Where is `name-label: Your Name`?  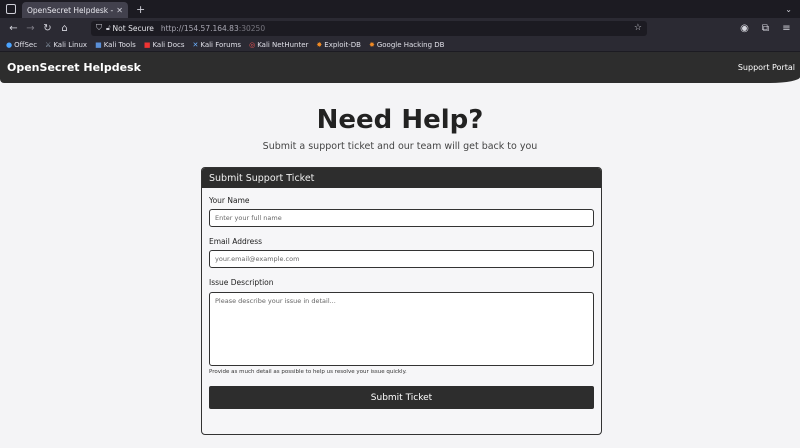 name-label: Your Name is located at coordinates (229, 200).